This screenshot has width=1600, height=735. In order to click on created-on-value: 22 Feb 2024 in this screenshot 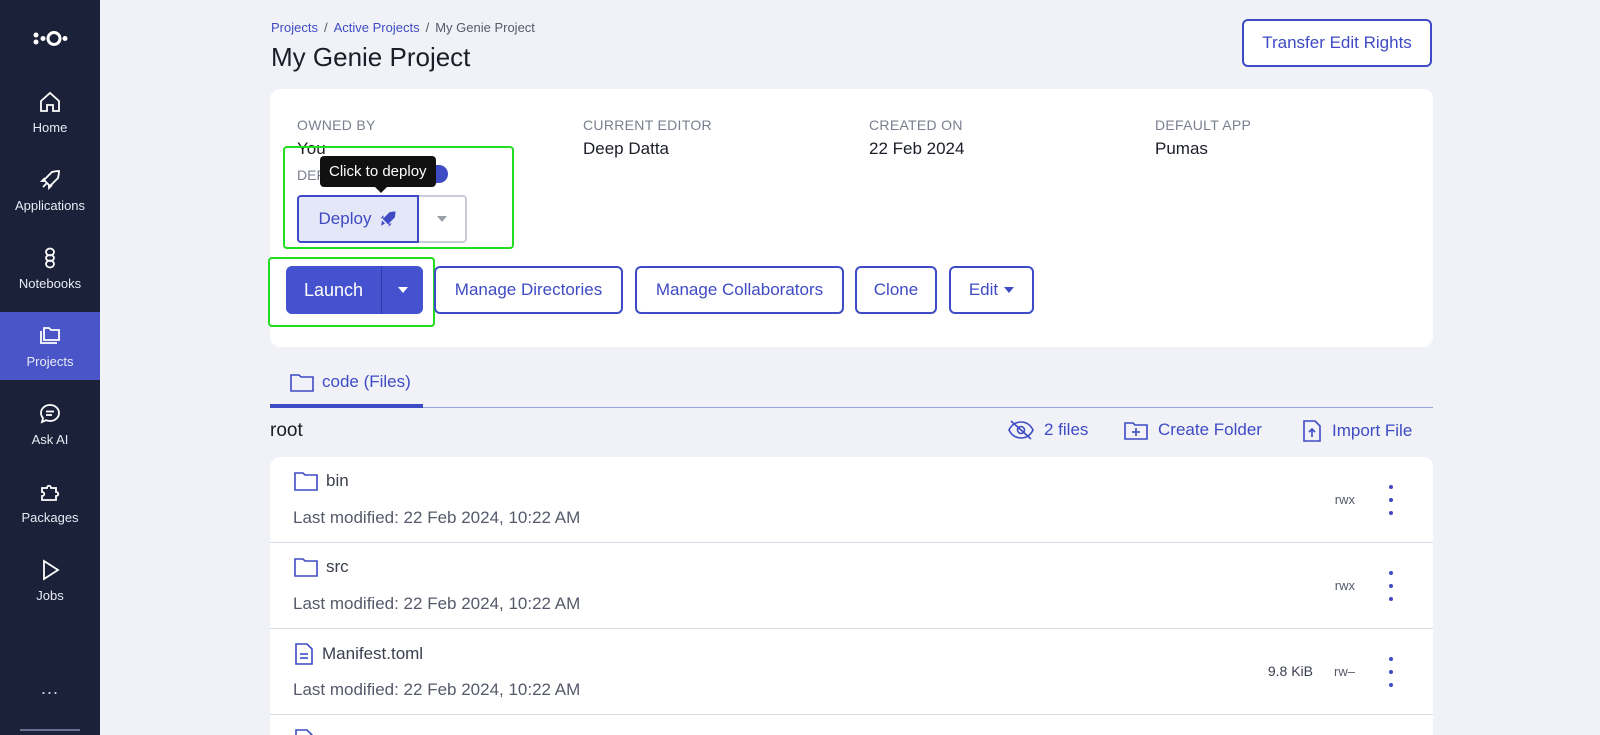, I will do `click(917, 148)`.